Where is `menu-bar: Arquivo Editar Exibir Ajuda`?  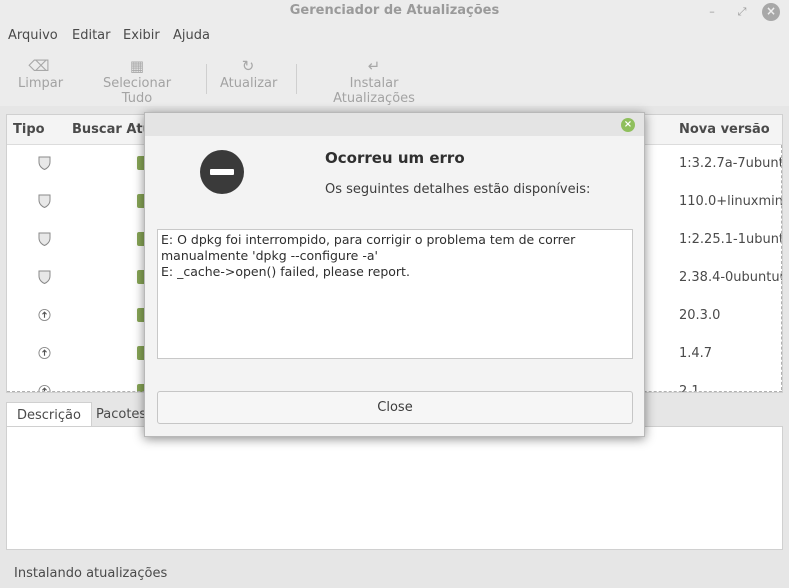 menu-bar: Arquivo Editar Exibir Ajuda is located at coordinates (394, 36).